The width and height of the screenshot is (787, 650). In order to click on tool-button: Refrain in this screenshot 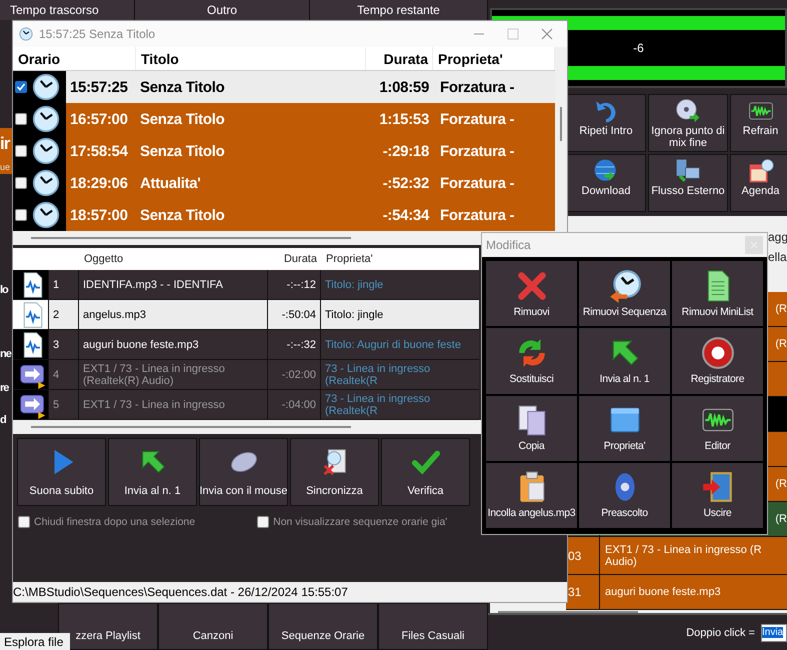, I will do `click(758, 123)`.